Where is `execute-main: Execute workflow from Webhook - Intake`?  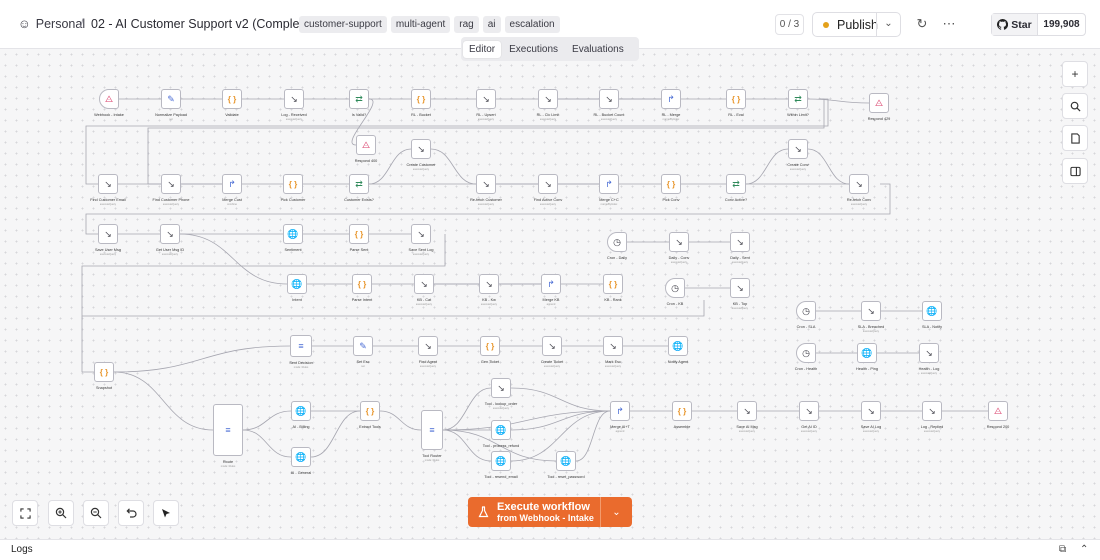 execute-main: Execute workflow from Webhook - Intake is located at coordinates (534, 512).